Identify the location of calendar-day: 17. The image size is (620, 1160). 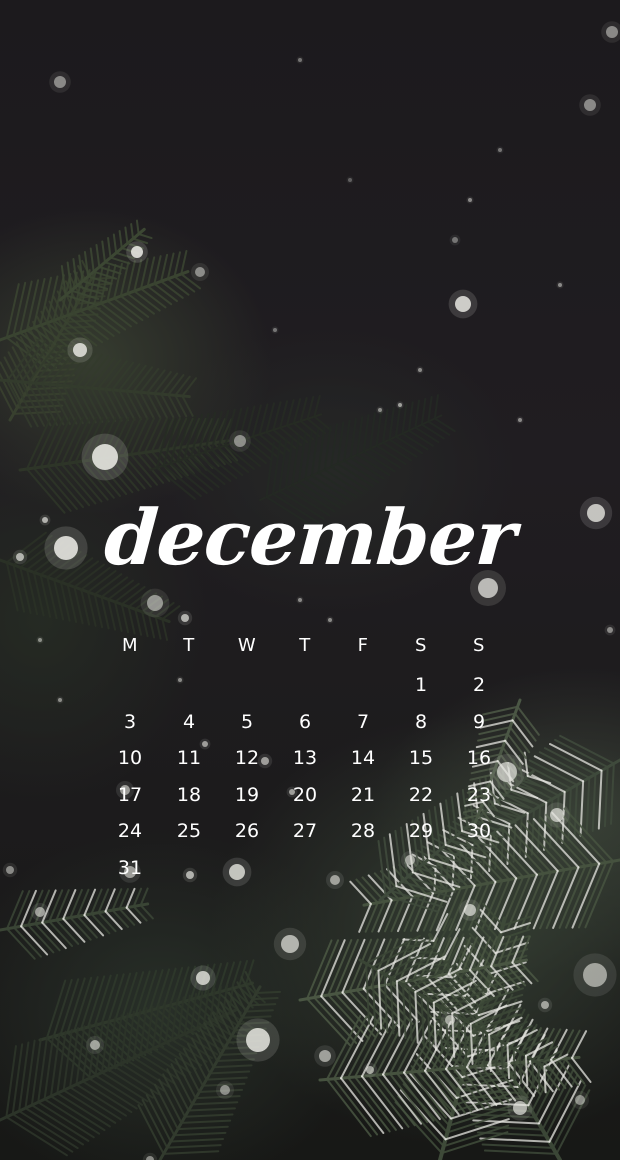
(130, 795).